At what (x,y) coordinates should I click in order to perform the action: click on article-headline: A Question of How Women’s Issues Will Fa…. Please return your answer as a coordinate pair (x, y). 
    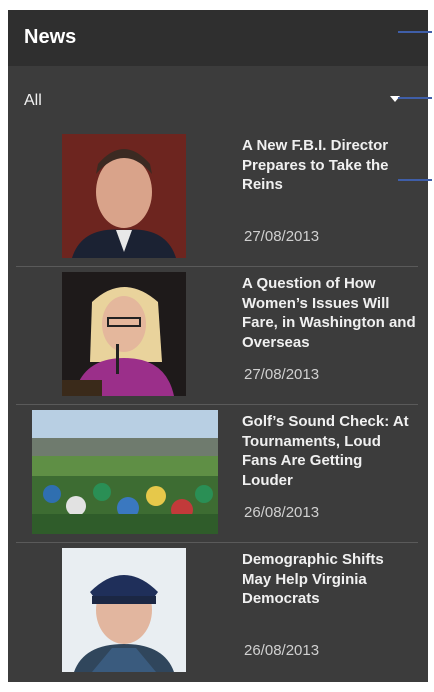
    Looking at the image, I should click on (329, 313).